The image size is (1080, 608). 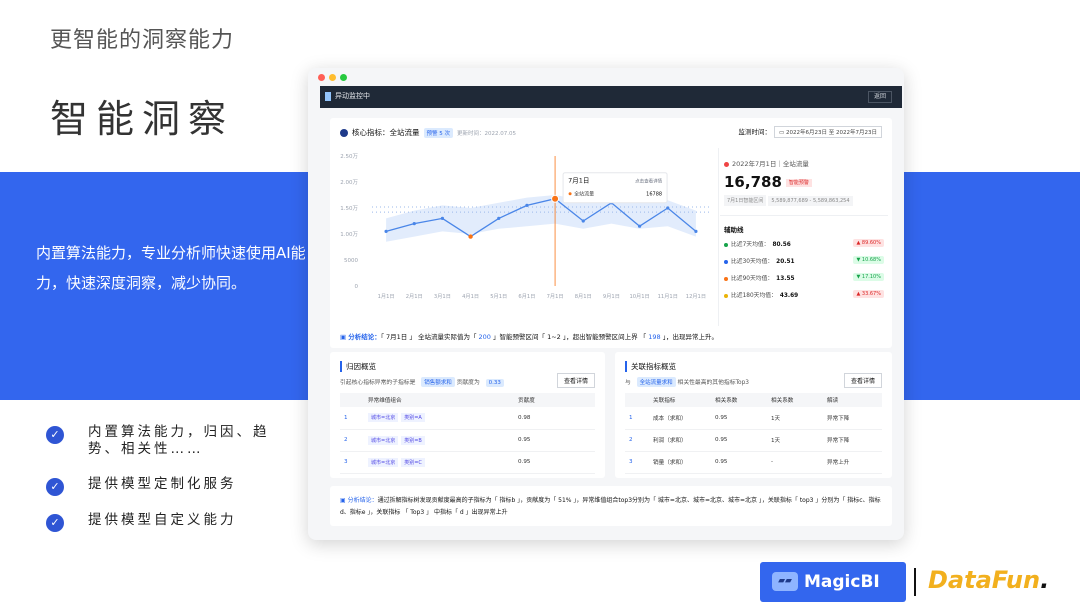 What do you see at coordinates (484, 337) in the screenshot?
I see `conclusion-value-1: 200` at bounding box center [484, 337].